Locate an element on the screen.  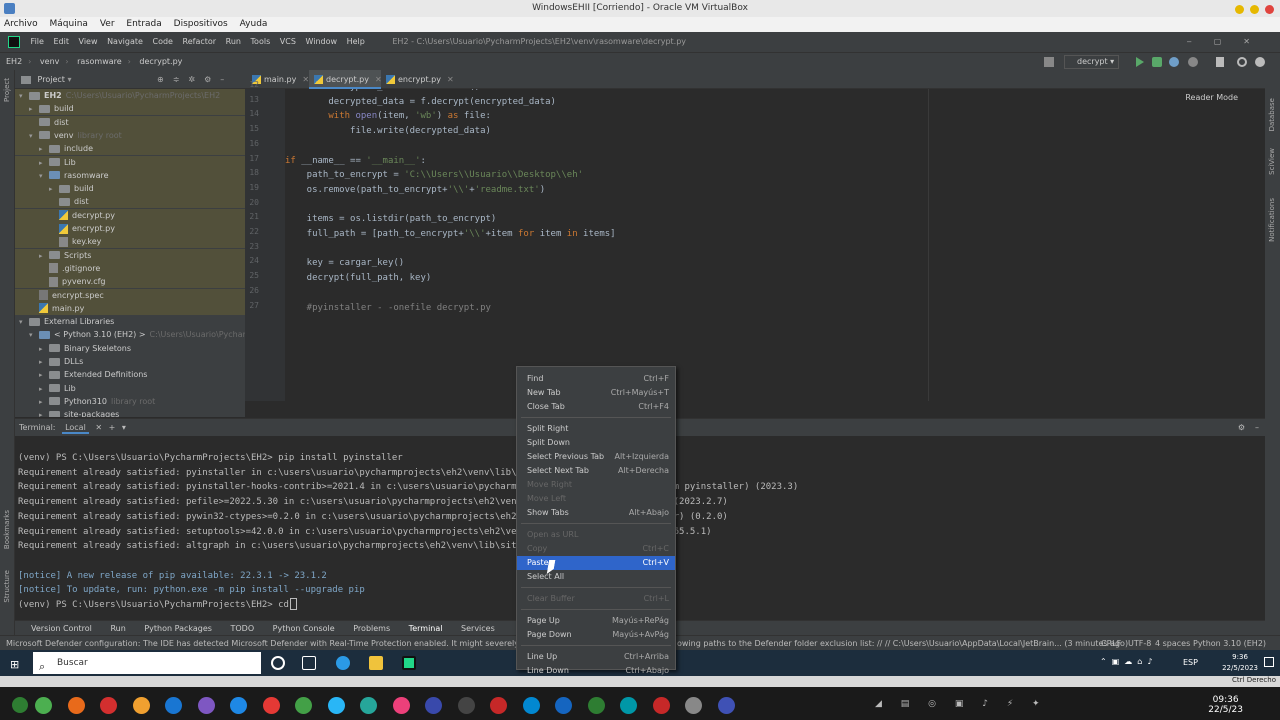
stop-icon is located at coordinates (1220, 62).